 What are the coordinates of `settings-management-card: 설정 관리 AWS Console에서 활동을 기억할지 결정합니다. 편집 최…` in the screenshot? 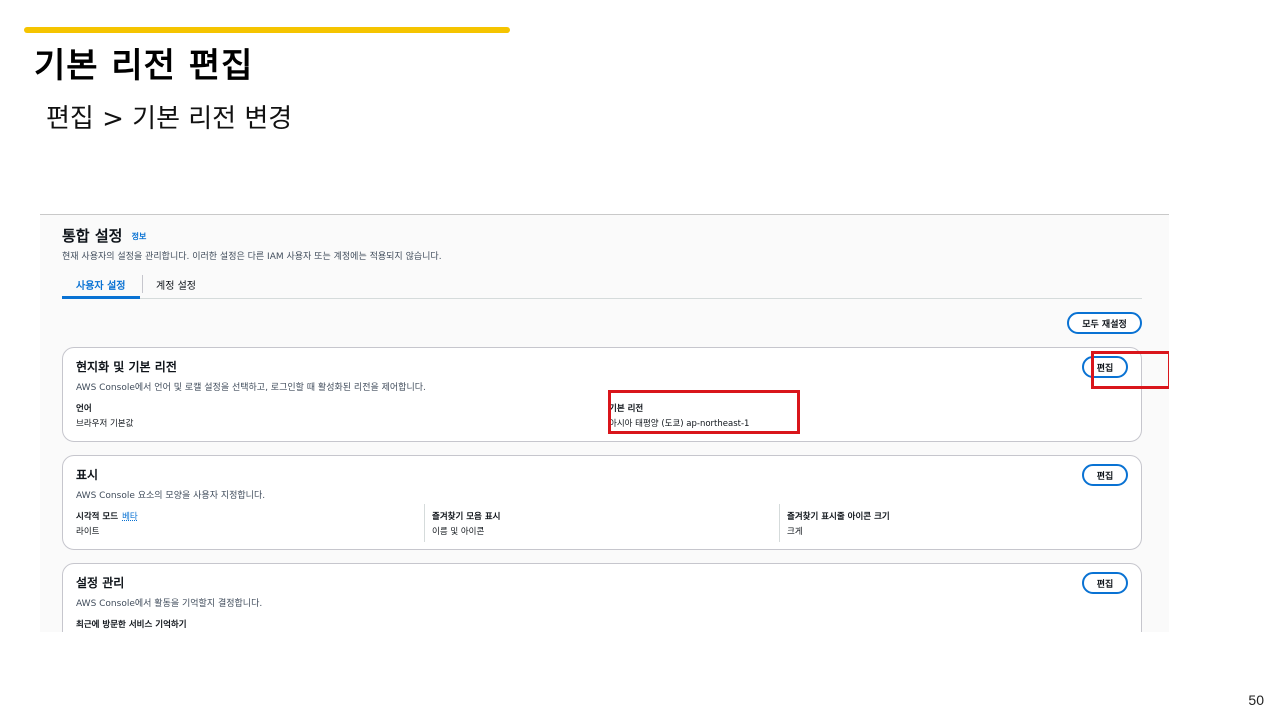 It's located at (602, 597).